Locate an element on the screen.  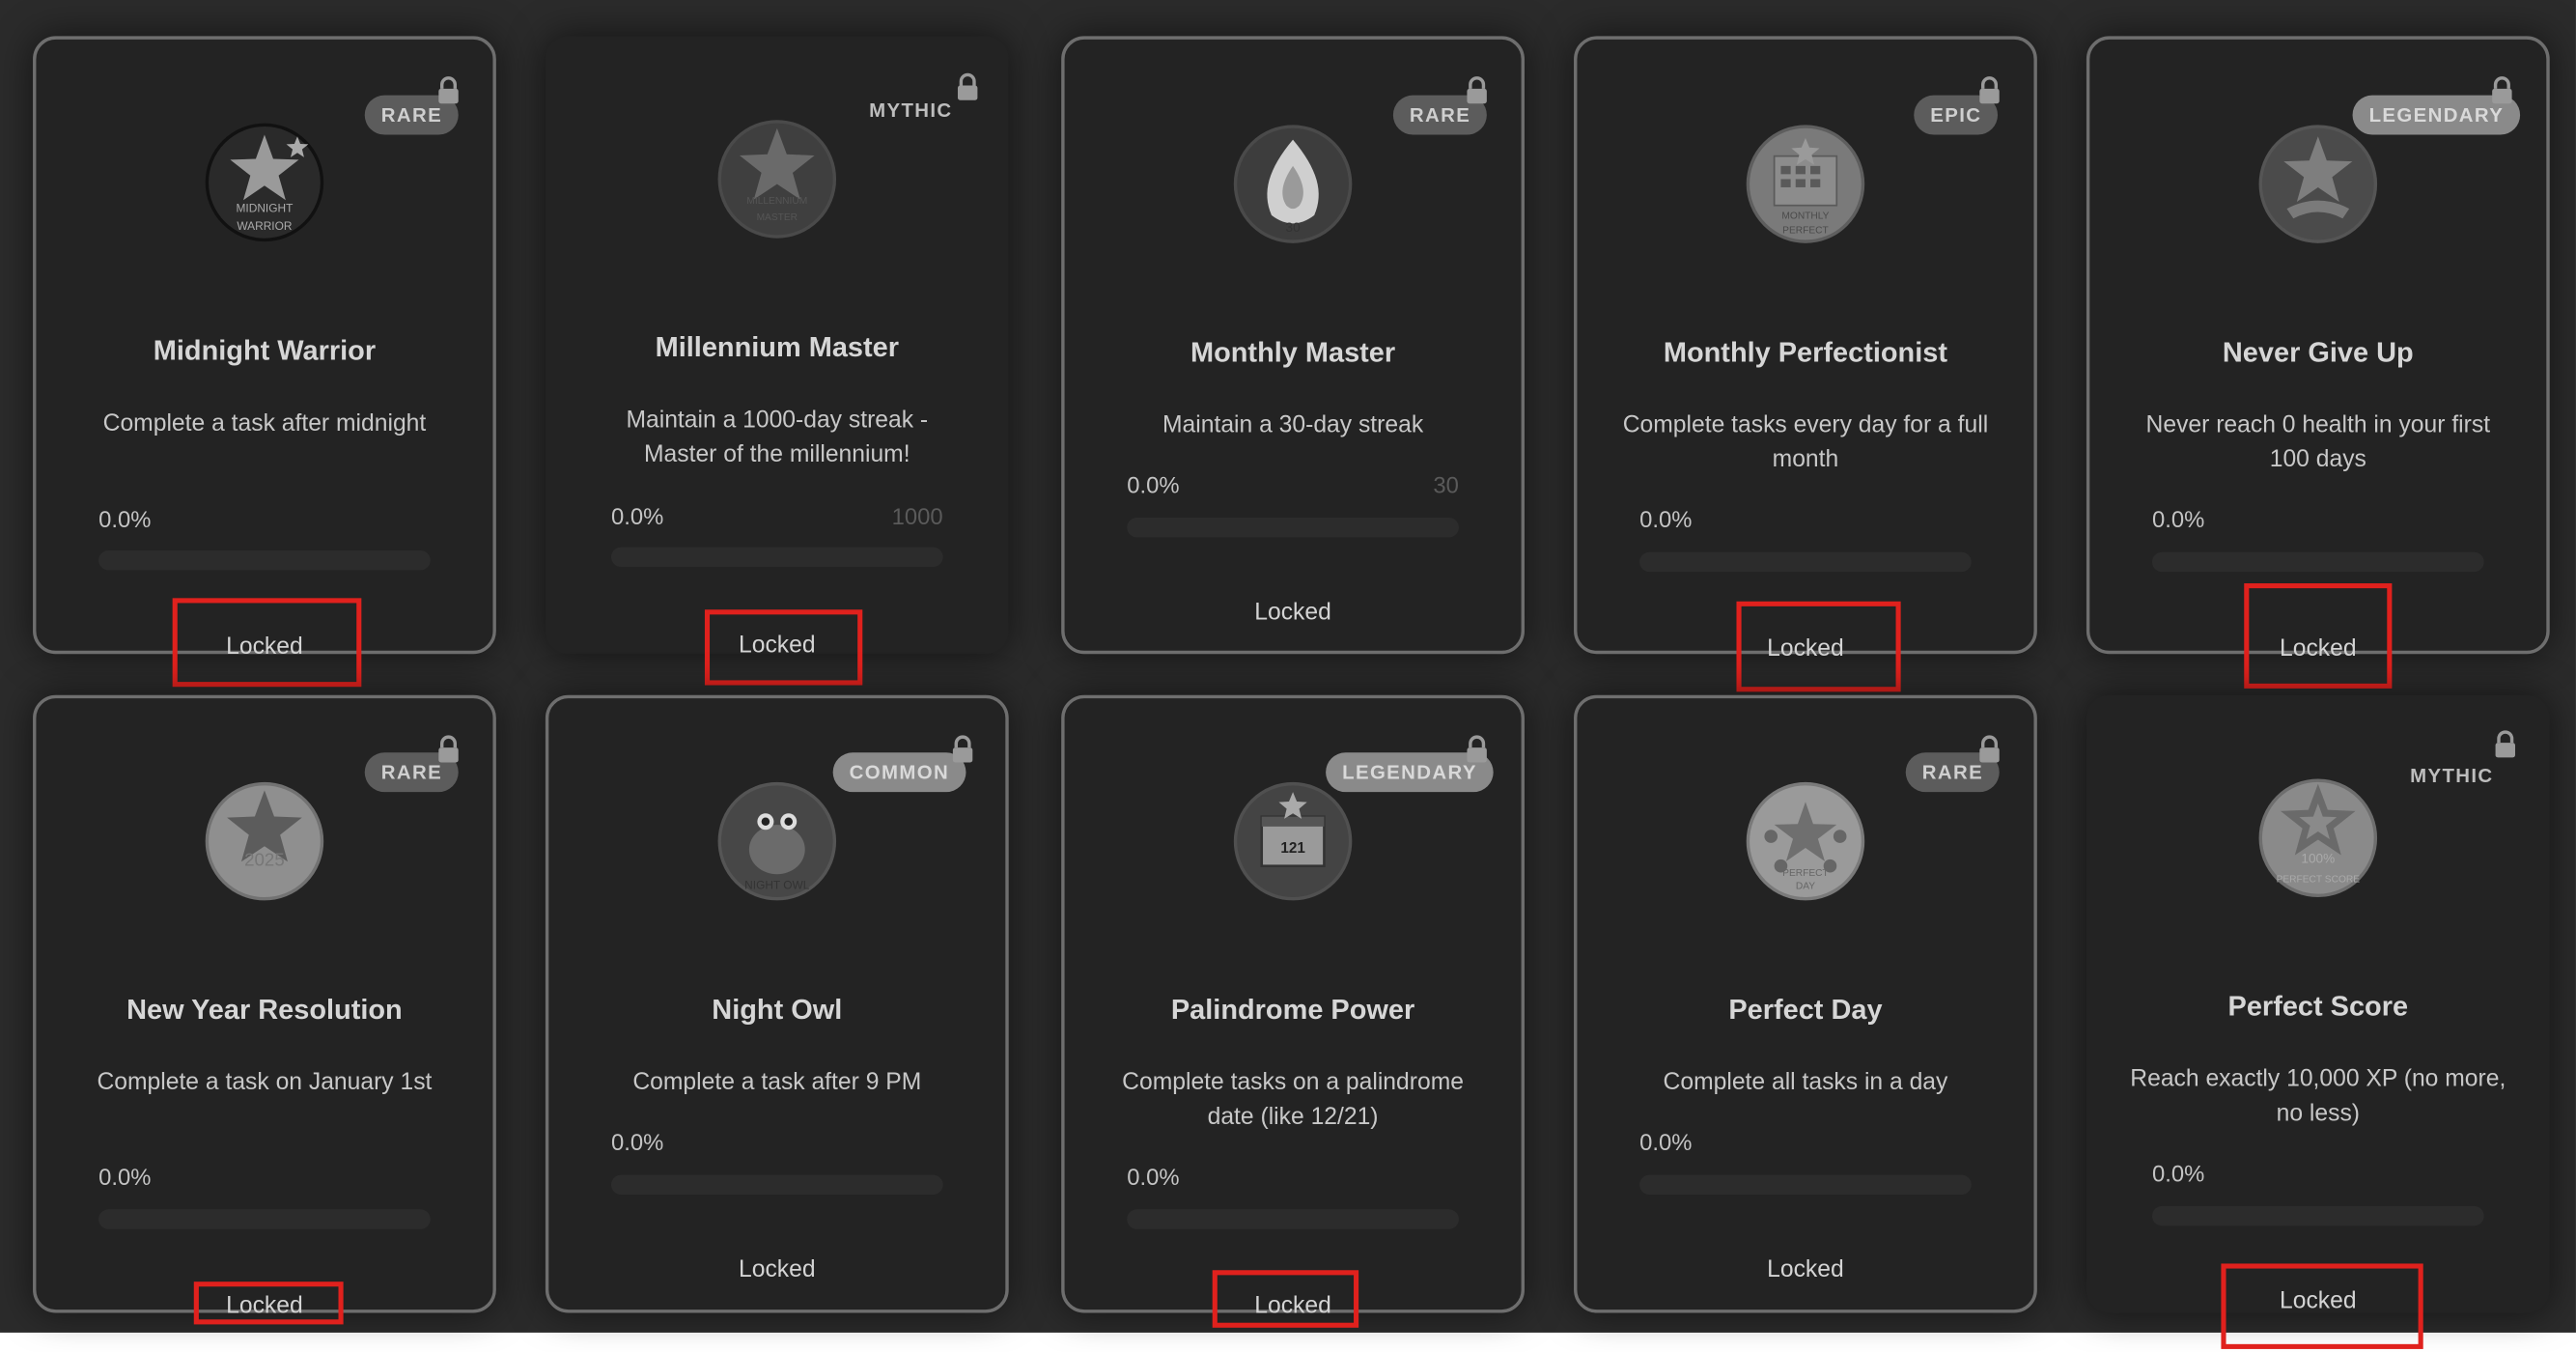
svg-text: MIDNIGHT is located at coordinates (266, 207).